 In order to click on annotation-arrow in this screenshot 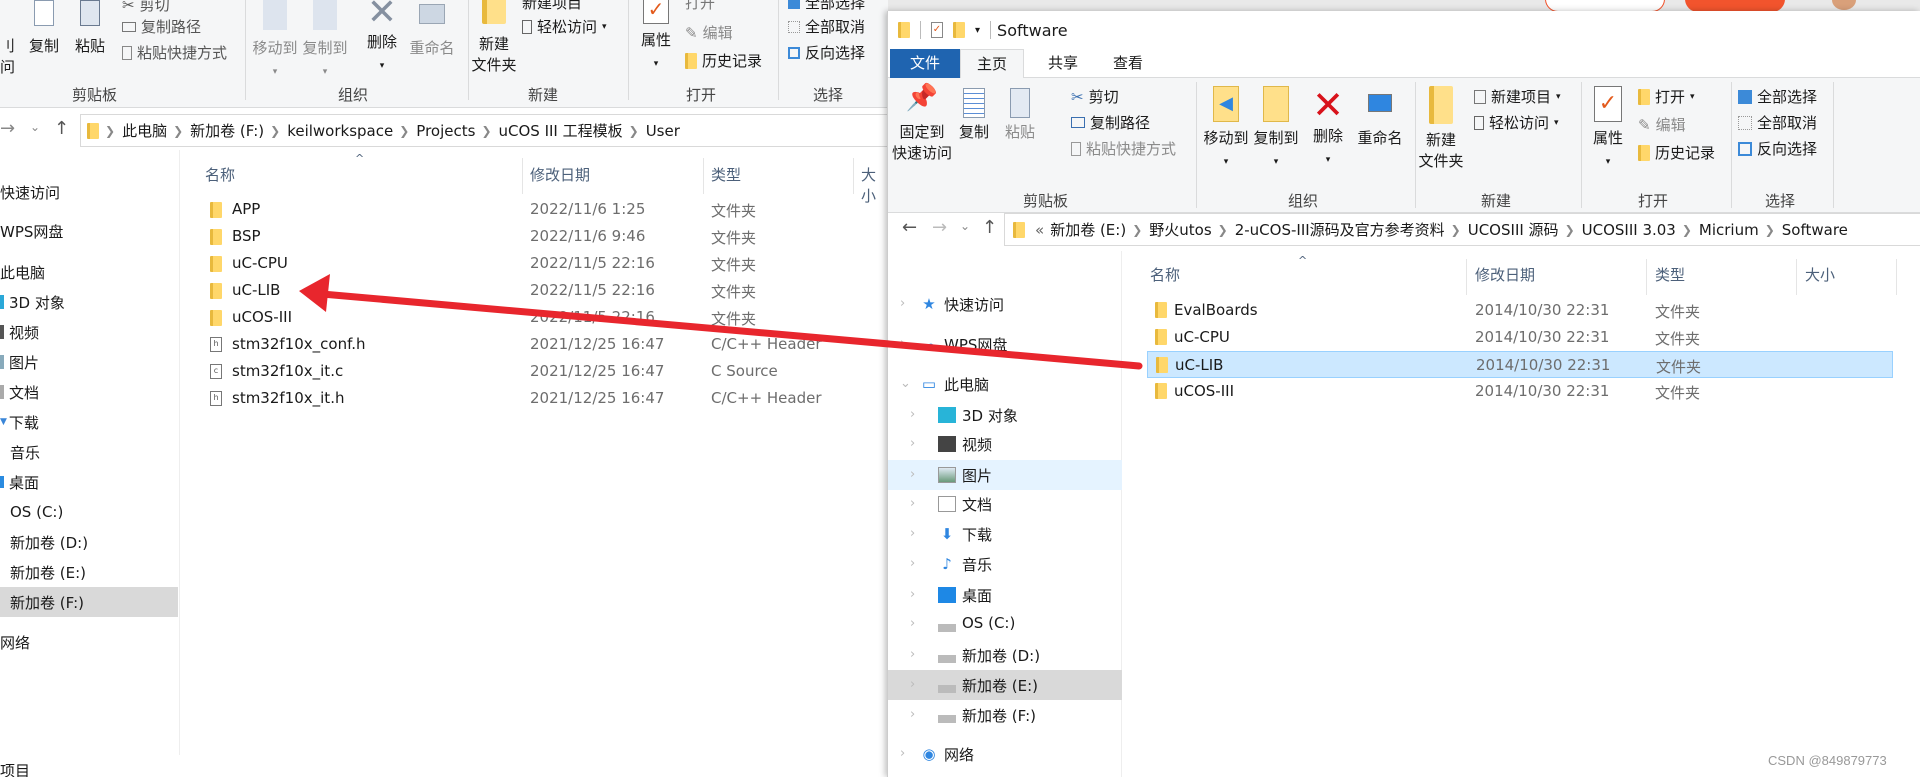, I will do `click(721, 322)`.